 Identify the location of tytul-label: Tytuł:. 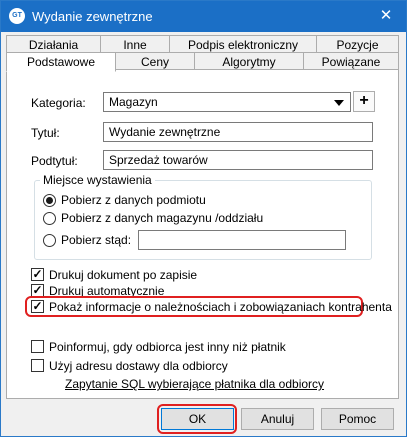
(45, 133).